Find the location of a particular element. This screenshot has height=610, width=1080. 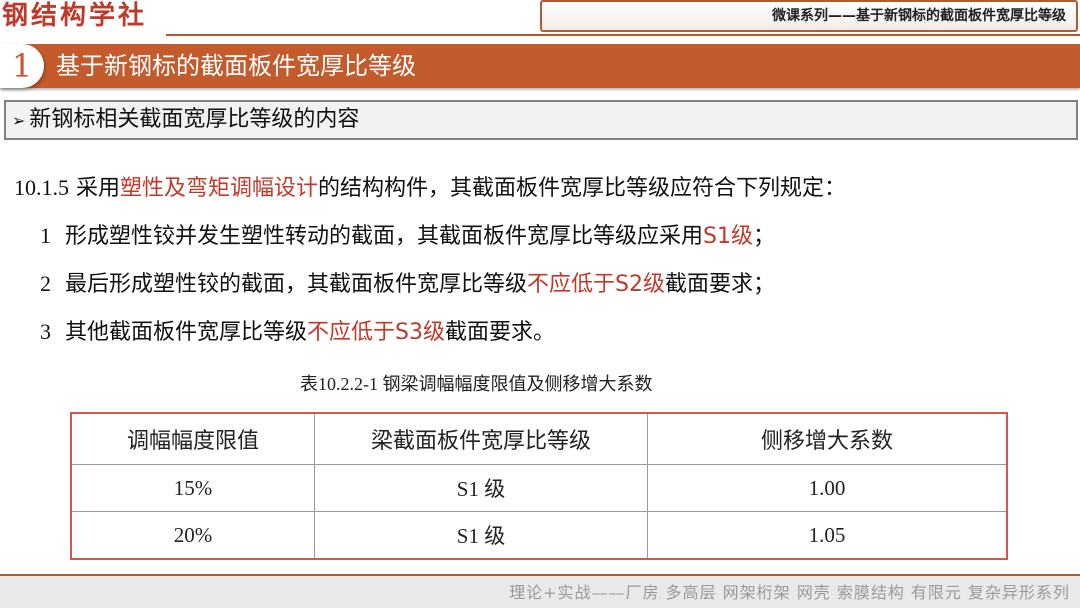

footer-banner: 理论+实战——厂房 多高层 网架桁架 网壳 索膜结构 有限元 复杂异形系列 is located at coordinates (540, 591).